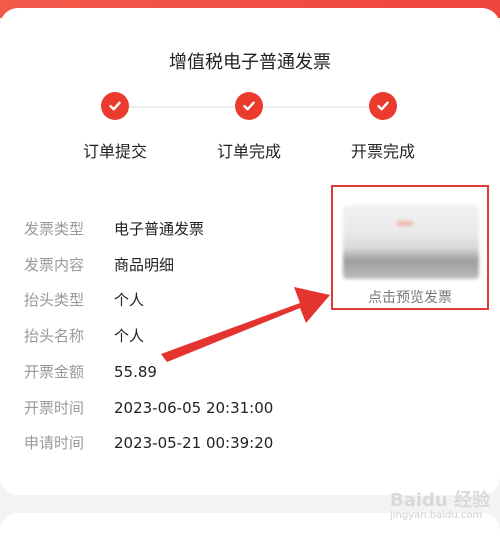 The image size is (500, 539). Describe the element at coordinates (54, 443) in the screenshot. I see `detail-label: 申请时间` at that location.